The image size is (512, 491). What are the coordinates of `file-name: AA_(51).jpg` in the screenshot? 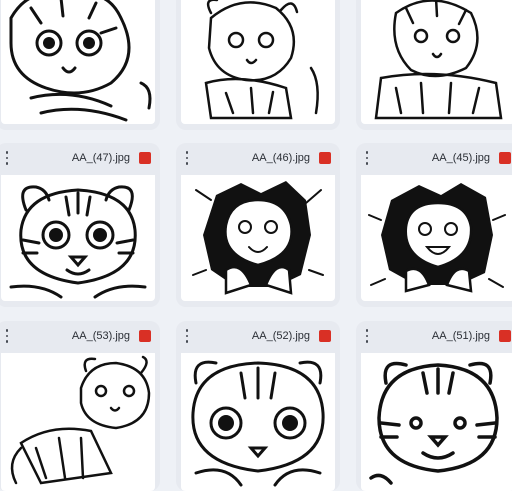 It's located at (461, 336).